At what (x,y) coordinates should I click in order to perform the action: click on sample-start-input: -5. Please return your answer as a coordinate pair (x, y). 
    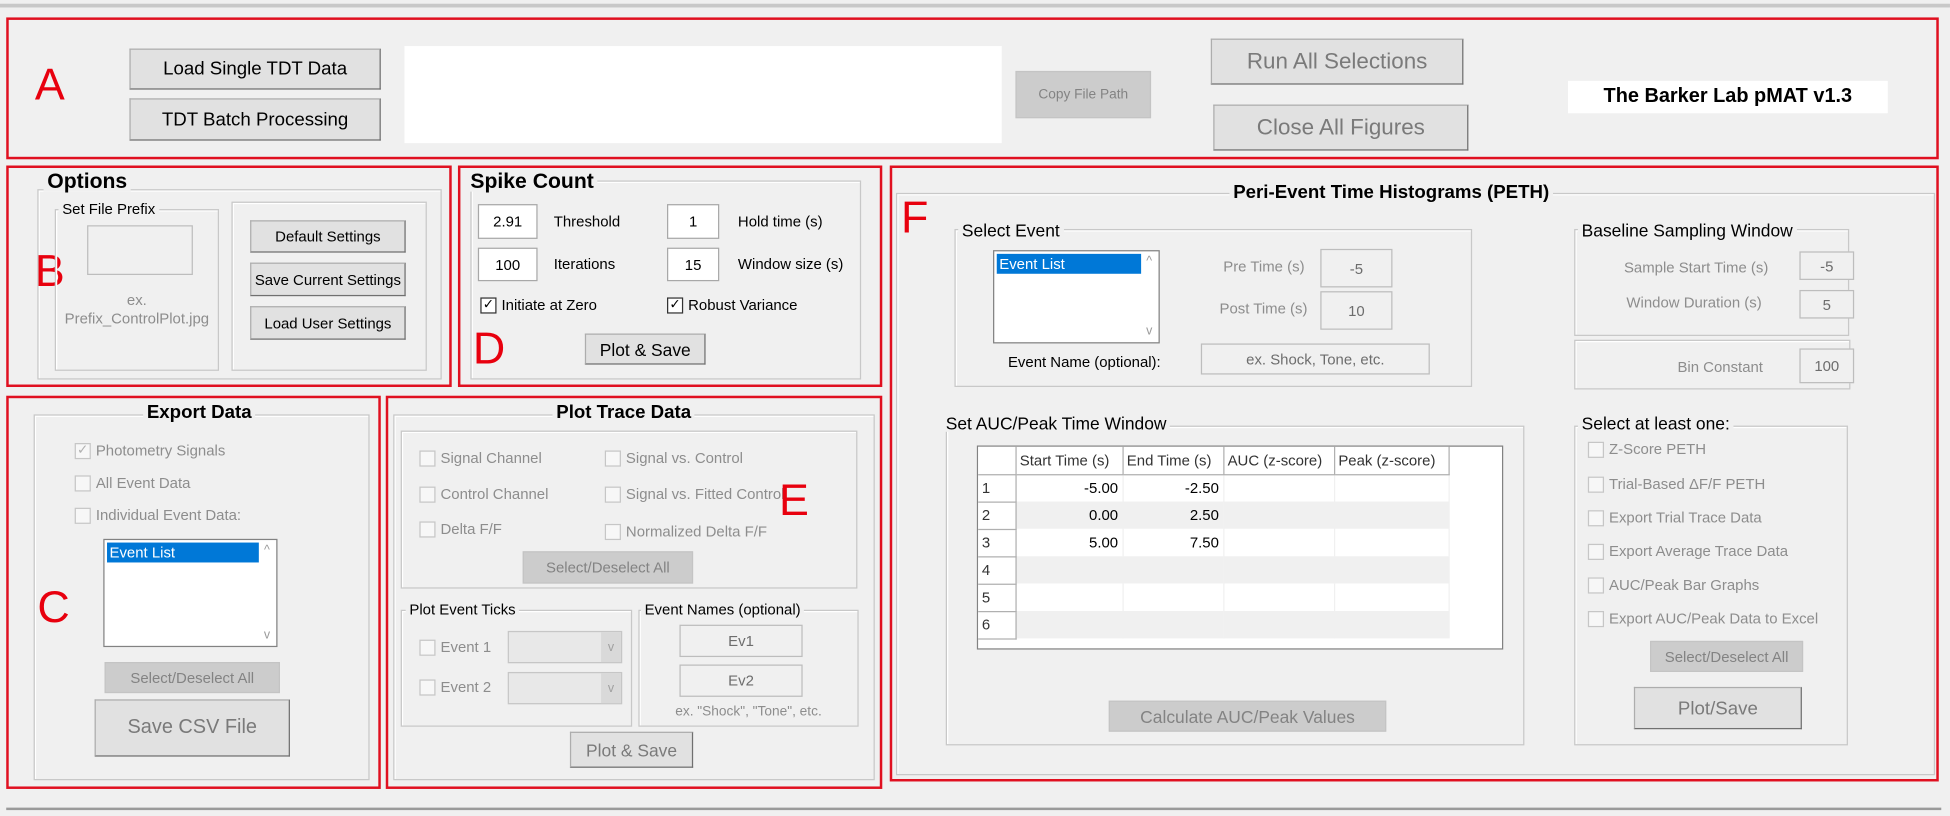
    Looking at the image, I should click on (1827, 265).